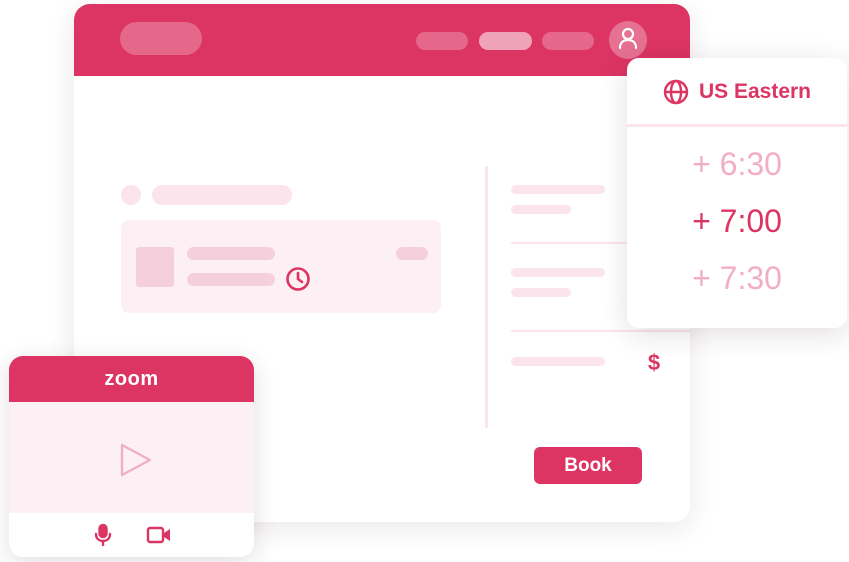 The image size is (849, 562). Describe the element at coordinates (737, 125) in the screenshot. I see `timezone-separator` at that location.